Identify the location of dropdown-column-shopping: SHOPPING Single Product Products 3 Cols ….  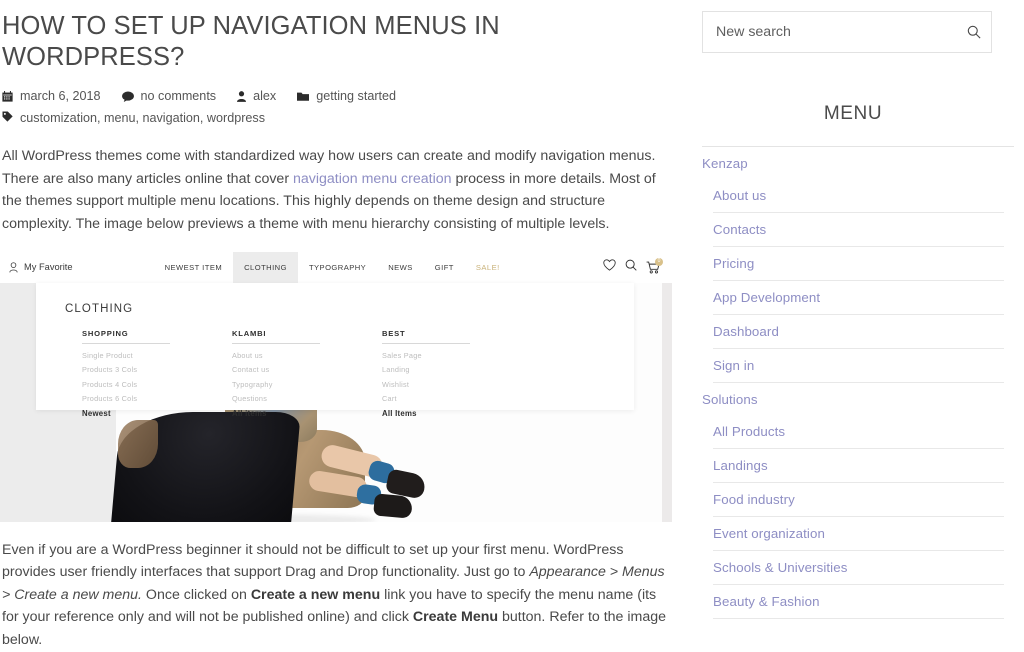
(126, 376).